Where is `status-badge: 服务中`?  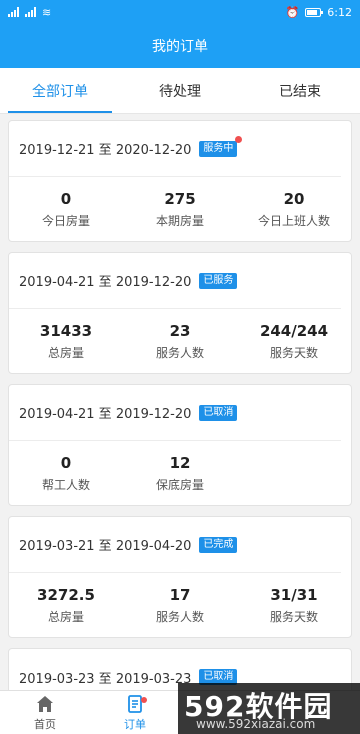
status-badge: 服务中 is located at coordinates (221, 146).